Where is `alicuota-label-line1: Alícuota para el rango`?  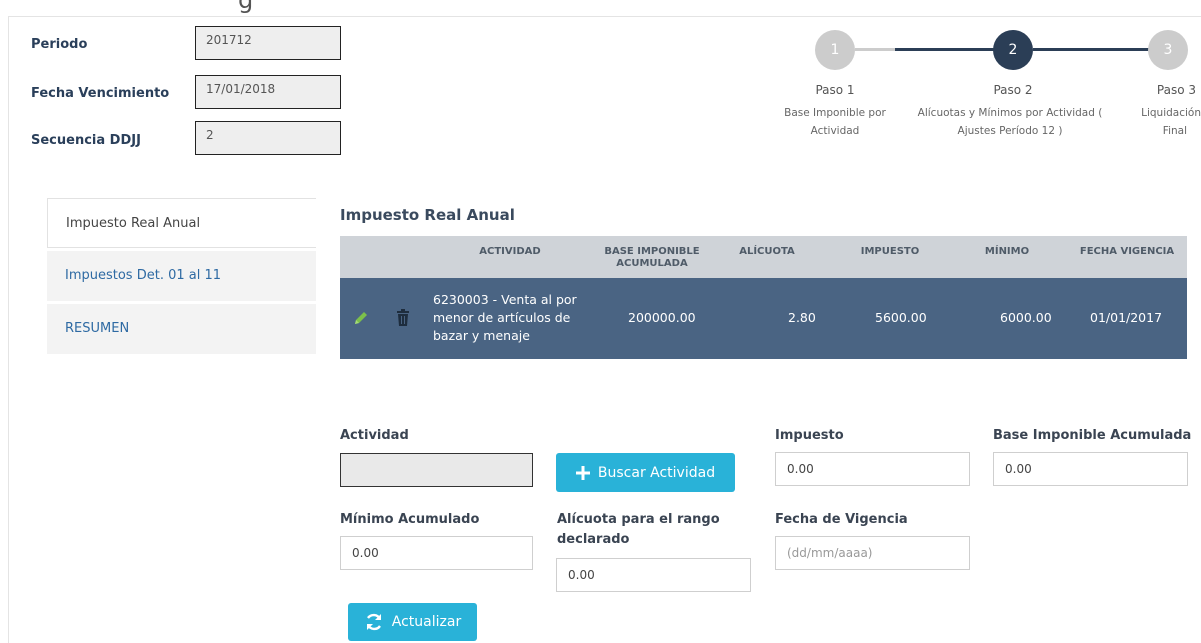
alicuota-label-line1: Alícuota para el rango is located at coordinates (638, 519).